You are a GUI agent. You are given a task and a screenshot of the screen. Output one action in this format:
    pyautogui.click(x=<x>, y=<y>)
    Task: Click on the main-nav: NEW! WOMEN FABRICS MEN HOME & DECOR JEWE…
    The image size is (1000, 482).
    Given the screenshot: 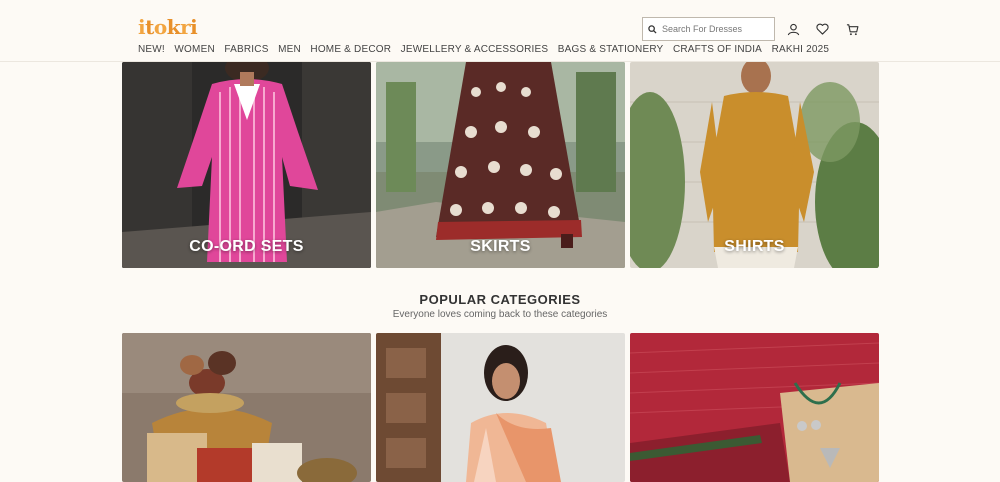 What is the action you would take?
    pyautogui.click(x=483, y=49)
    